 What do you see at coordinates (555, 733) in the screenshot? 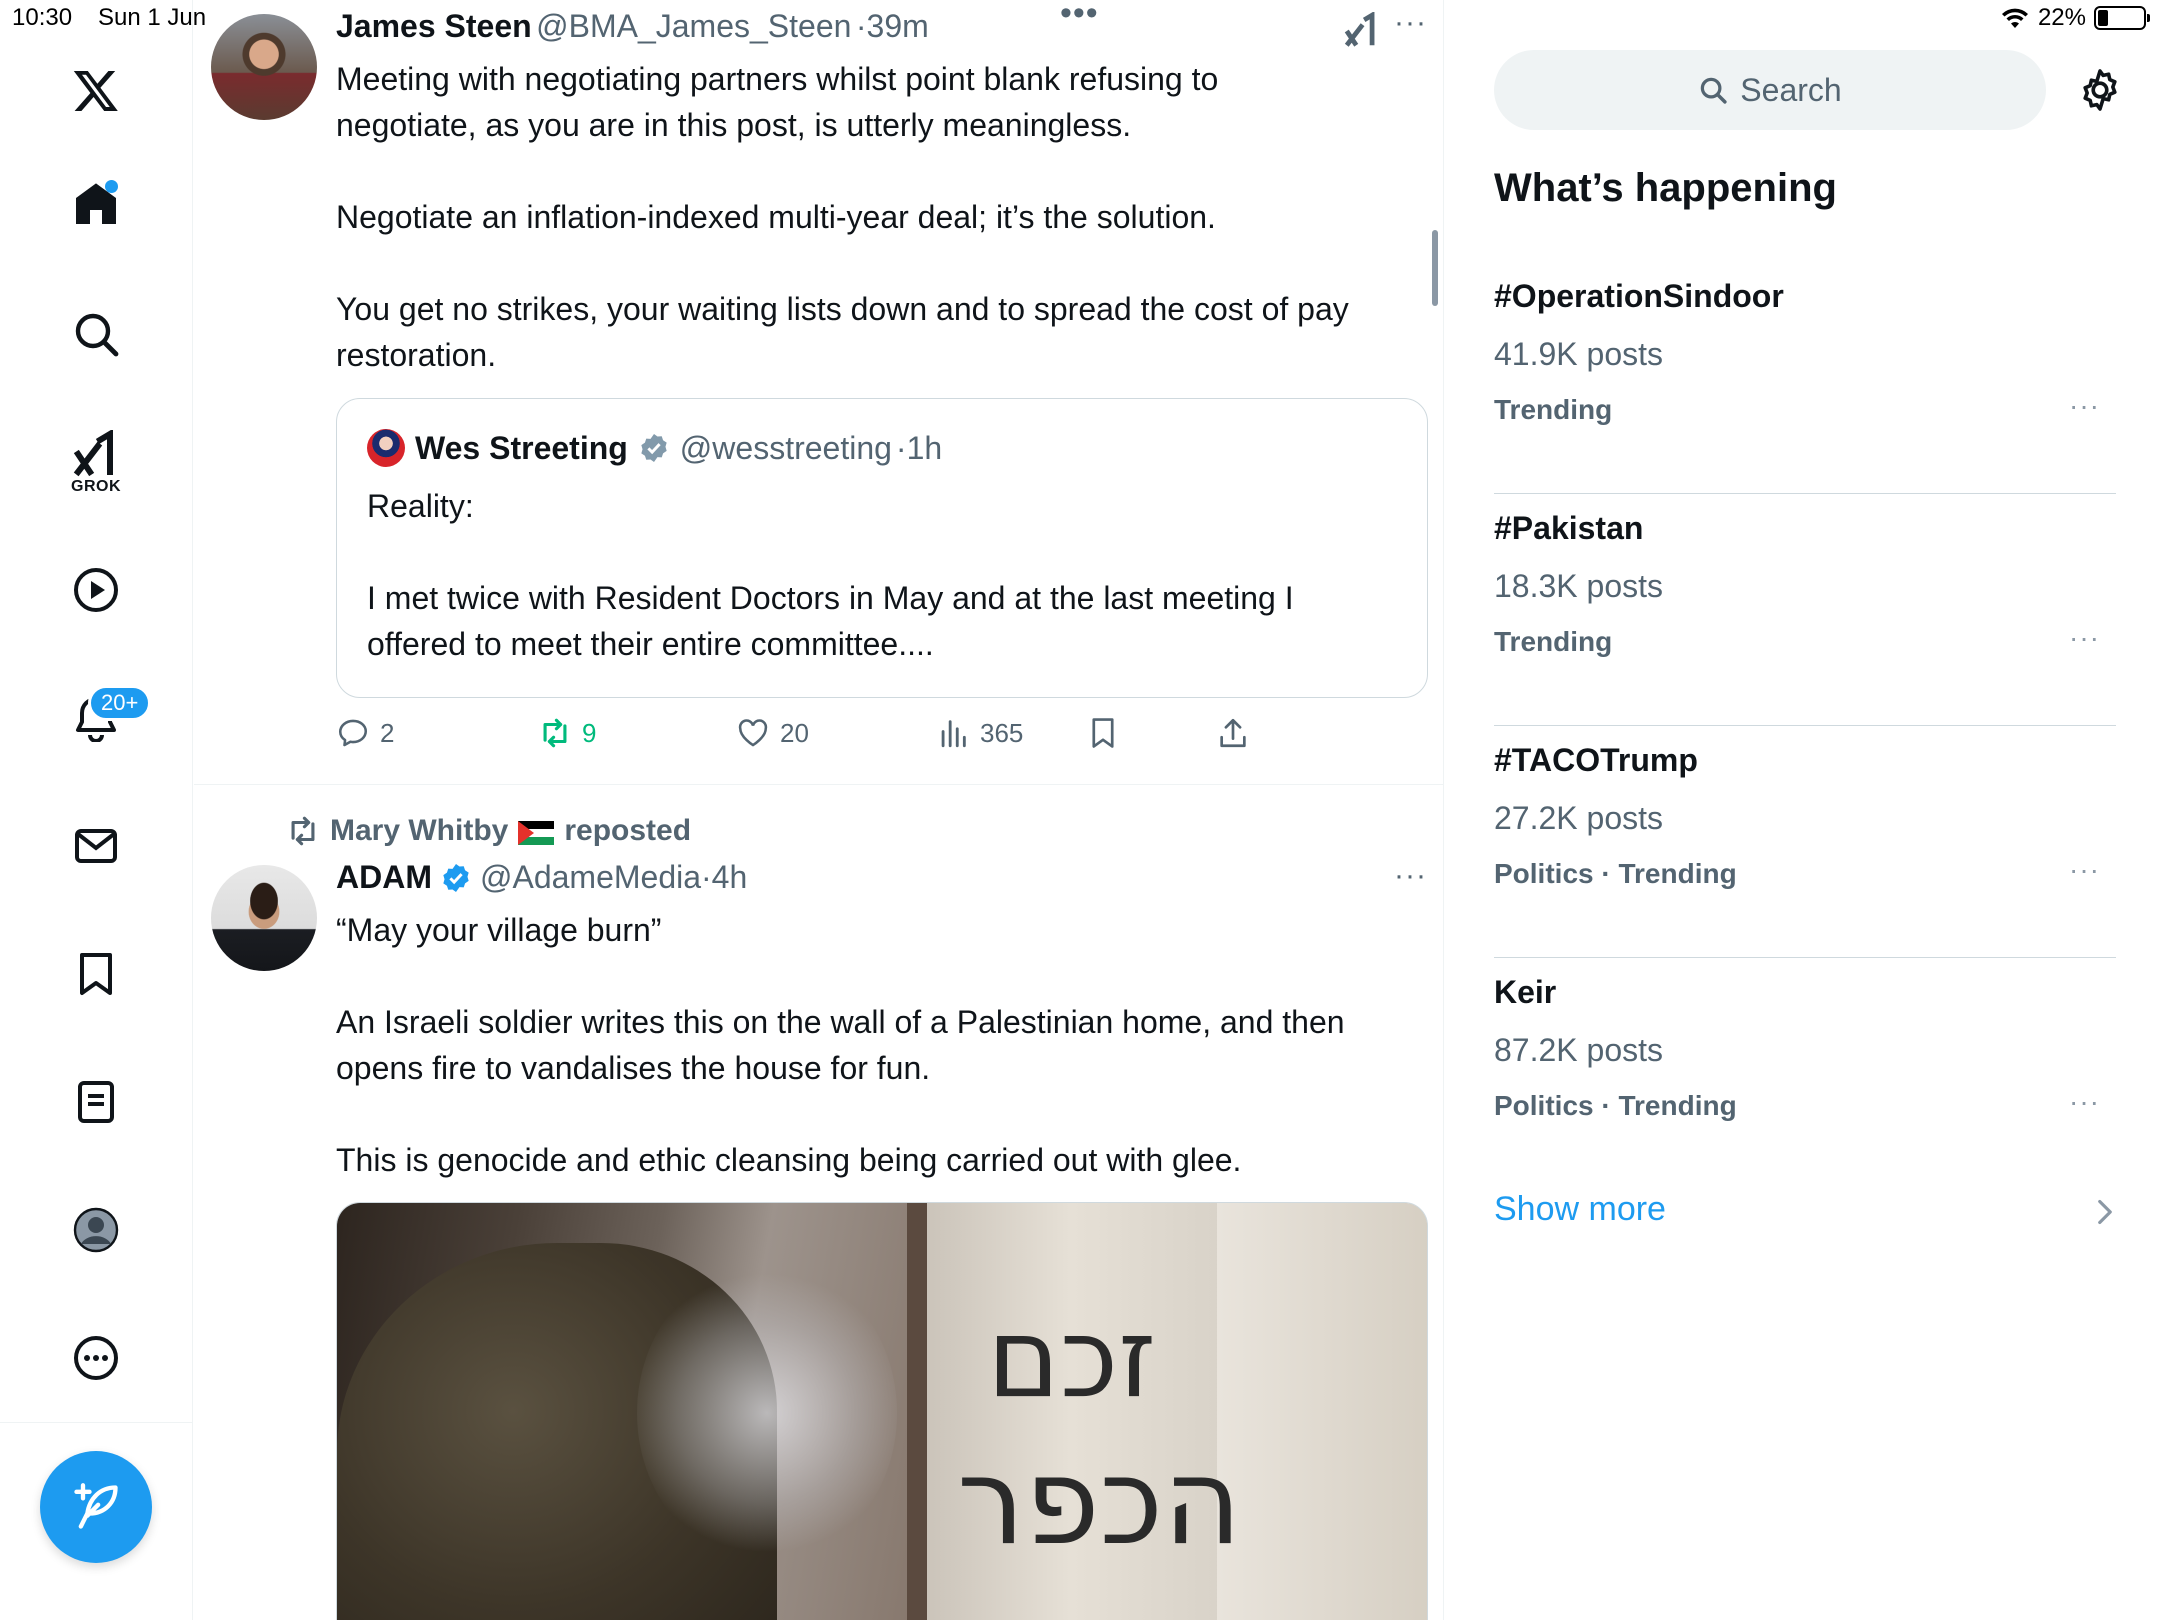
I see `repost-icon` at bounding box center [555, 733].